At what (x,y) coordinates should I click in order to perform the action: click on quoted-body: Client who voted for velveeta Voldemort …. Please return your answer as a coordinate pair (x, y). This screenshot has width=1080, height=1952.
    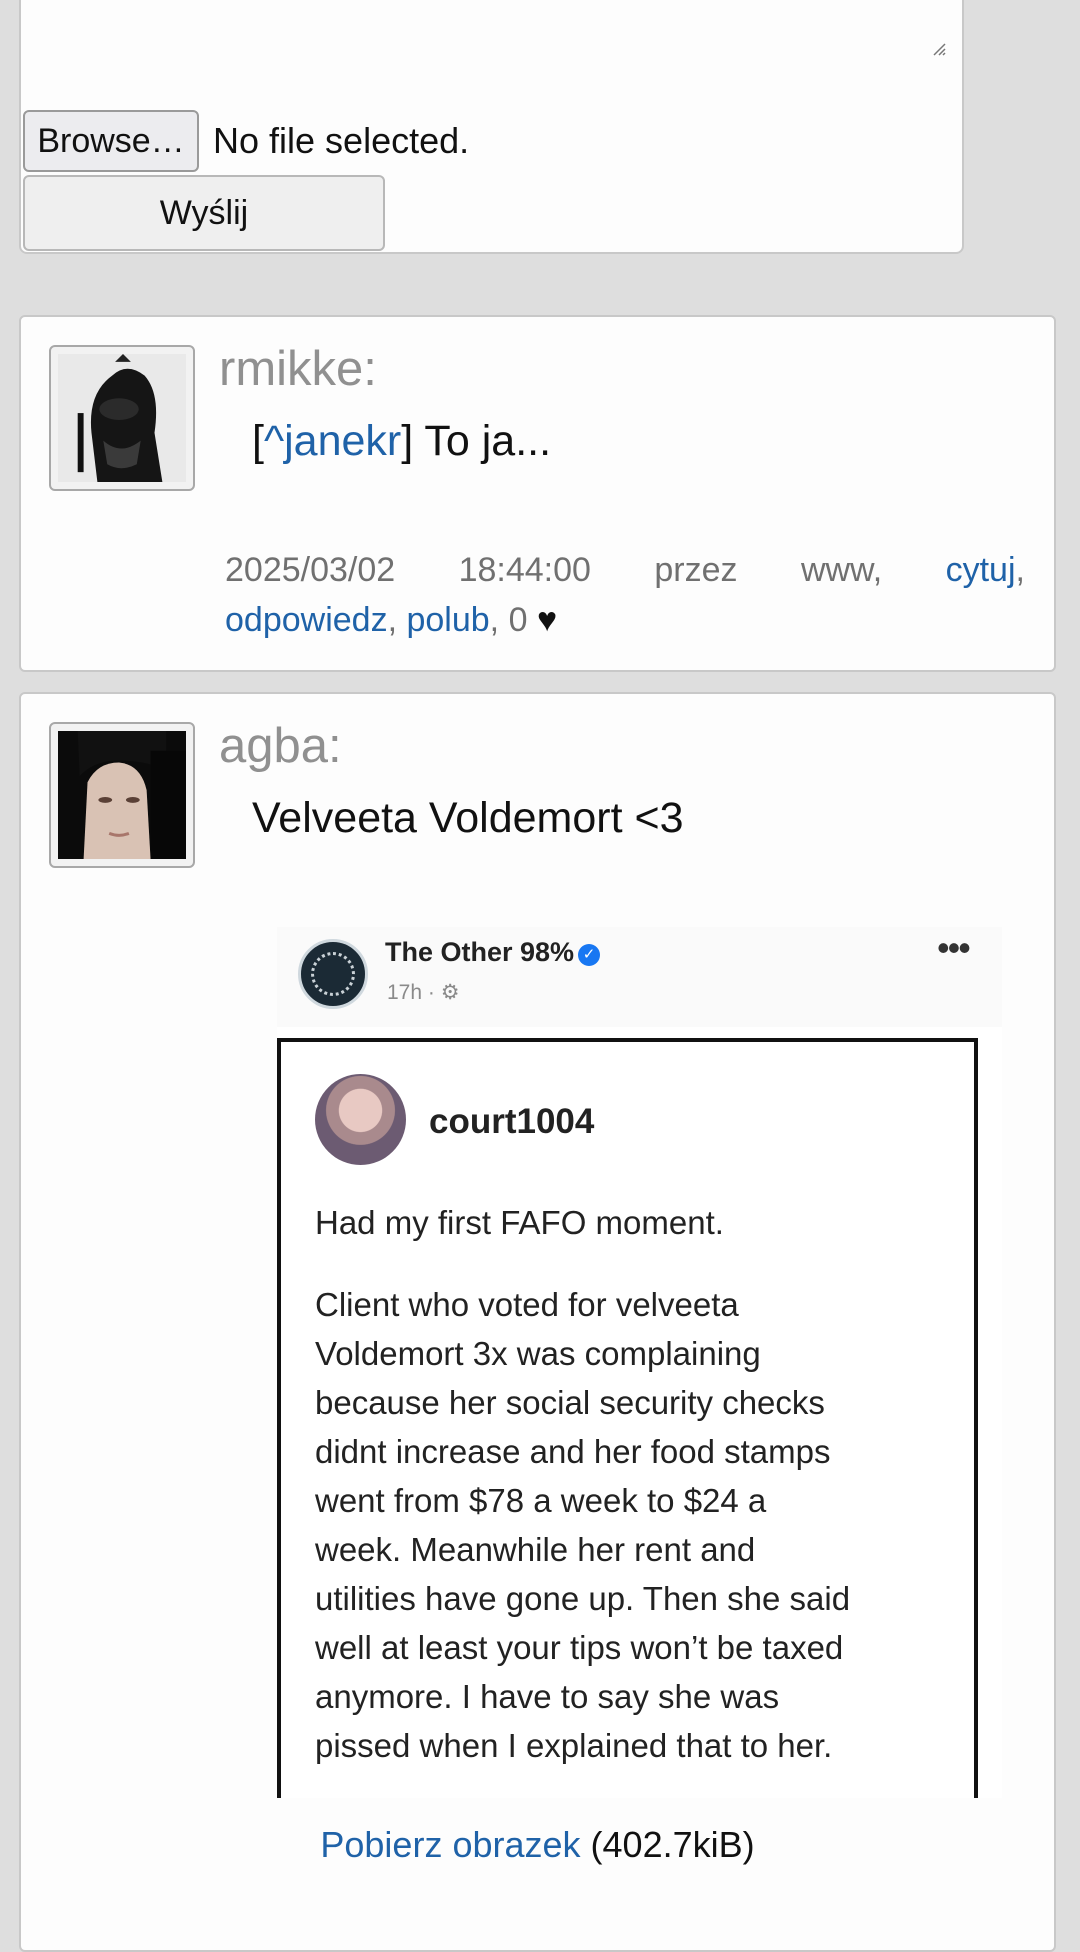
    Looking at the image, I should click on (583, 1525).